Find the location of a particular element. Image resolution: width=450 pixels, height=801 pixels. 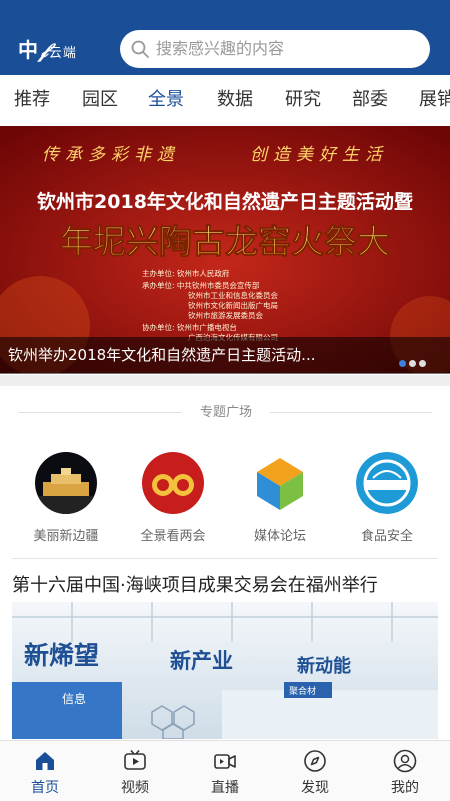

bottom-nav: 首页 视频 直播 发现 我的 is located at coordinates (225, 770).